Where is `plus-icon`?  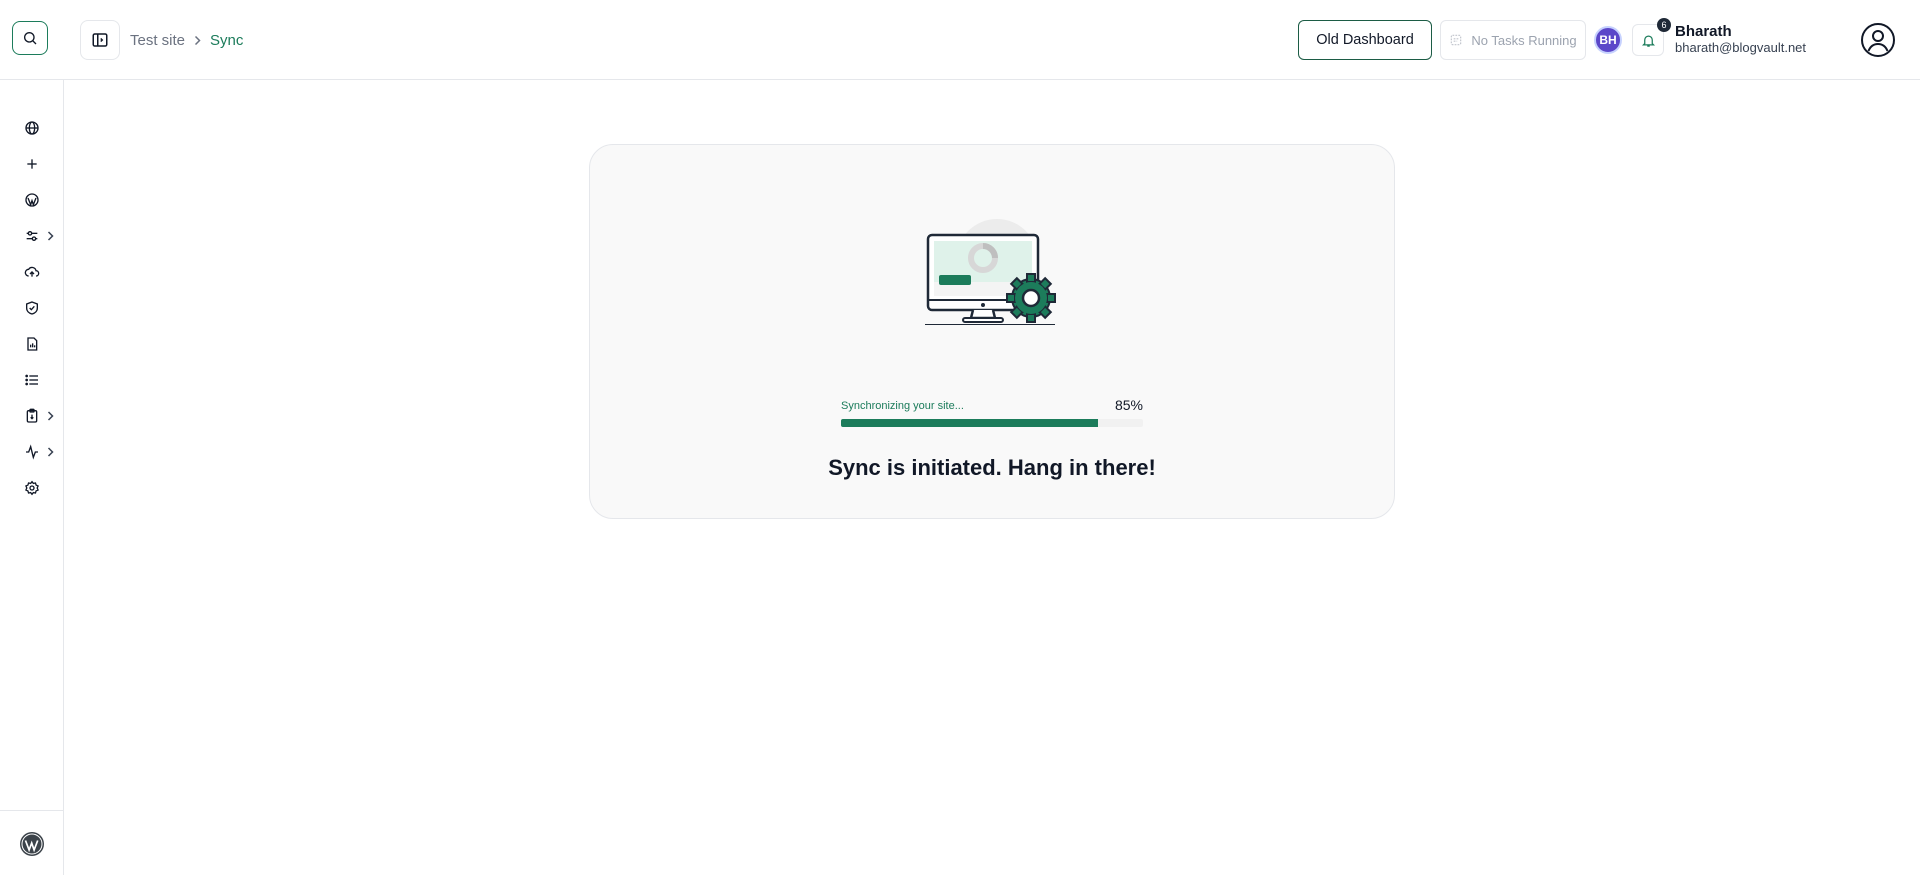
plus-icon is located at coordinates (32, 164).